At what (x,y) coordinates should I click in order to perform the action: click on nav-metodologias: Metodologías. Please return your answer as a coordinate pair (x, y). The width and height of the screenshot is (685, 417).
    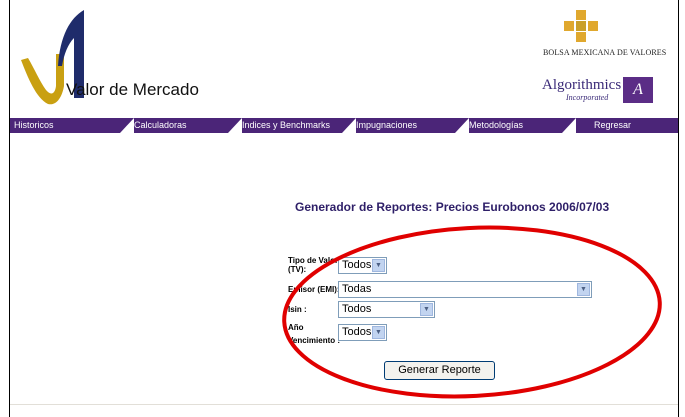
    Looking at the image, I should click on (496, 125).